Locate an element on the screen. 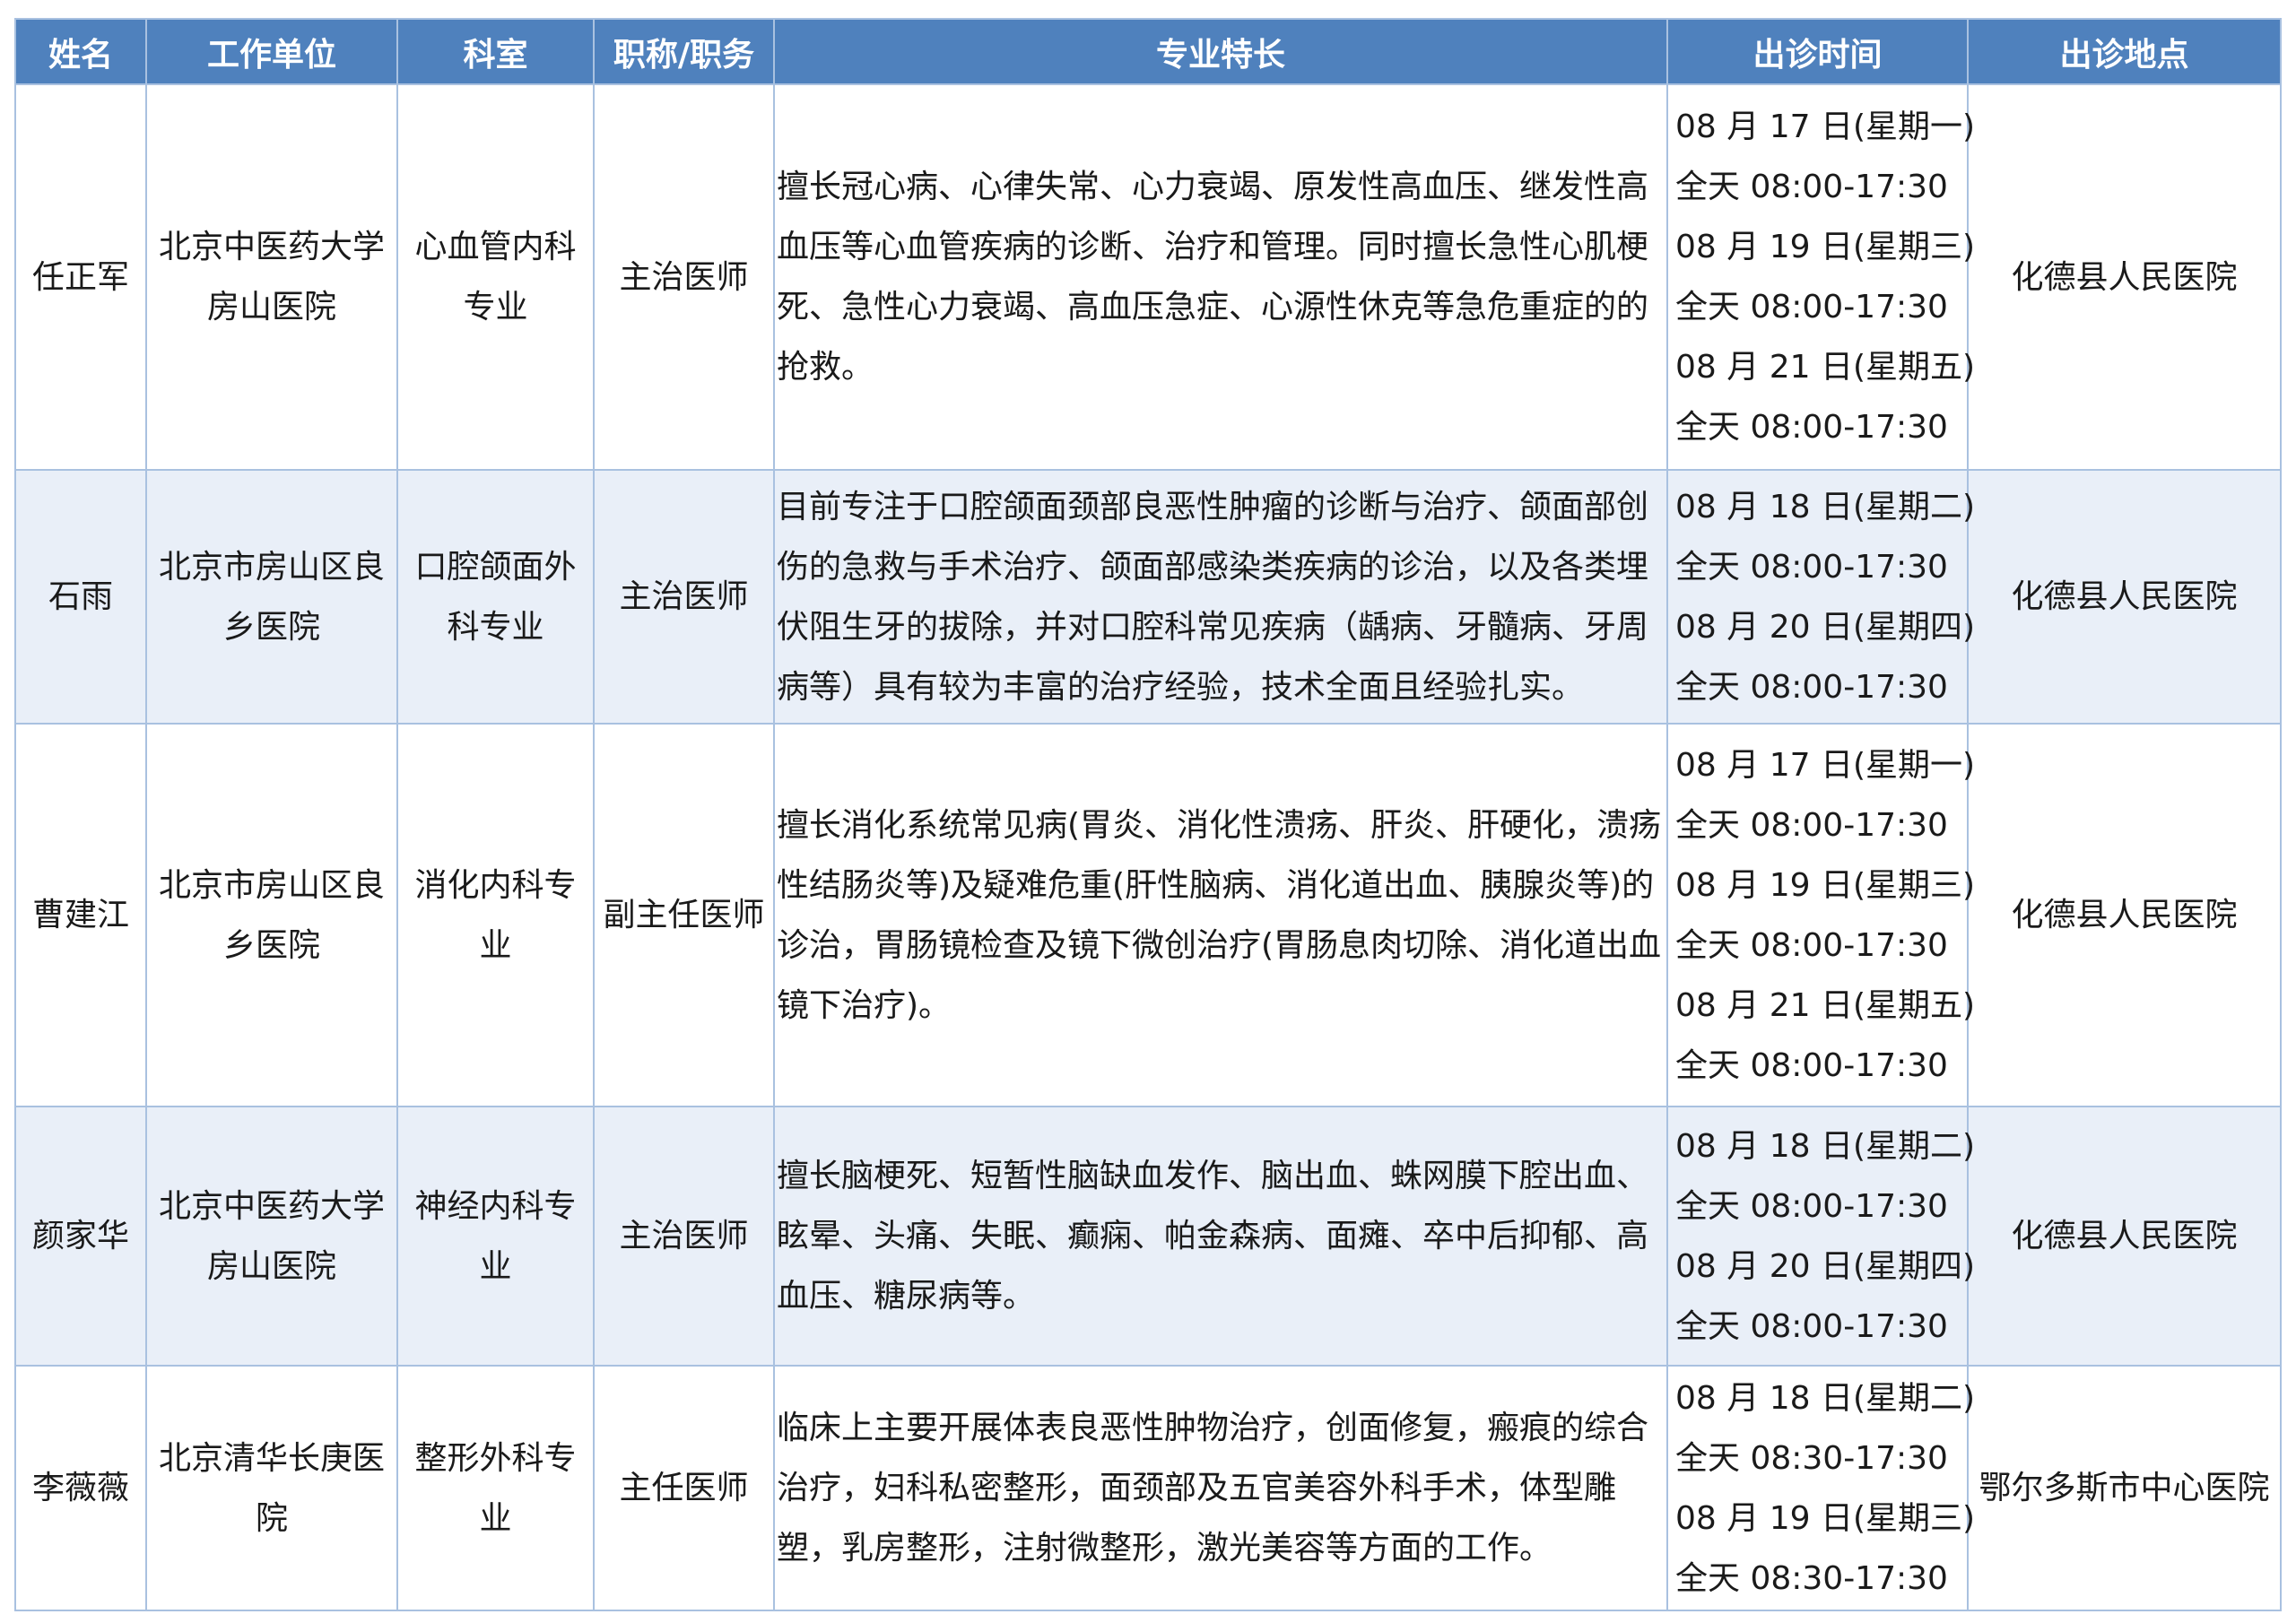 Image resolution: width=2296 pixels, height=1623 pixels. department-cell: 口腔颌面外科专业 is located at coordinates (495, 597).